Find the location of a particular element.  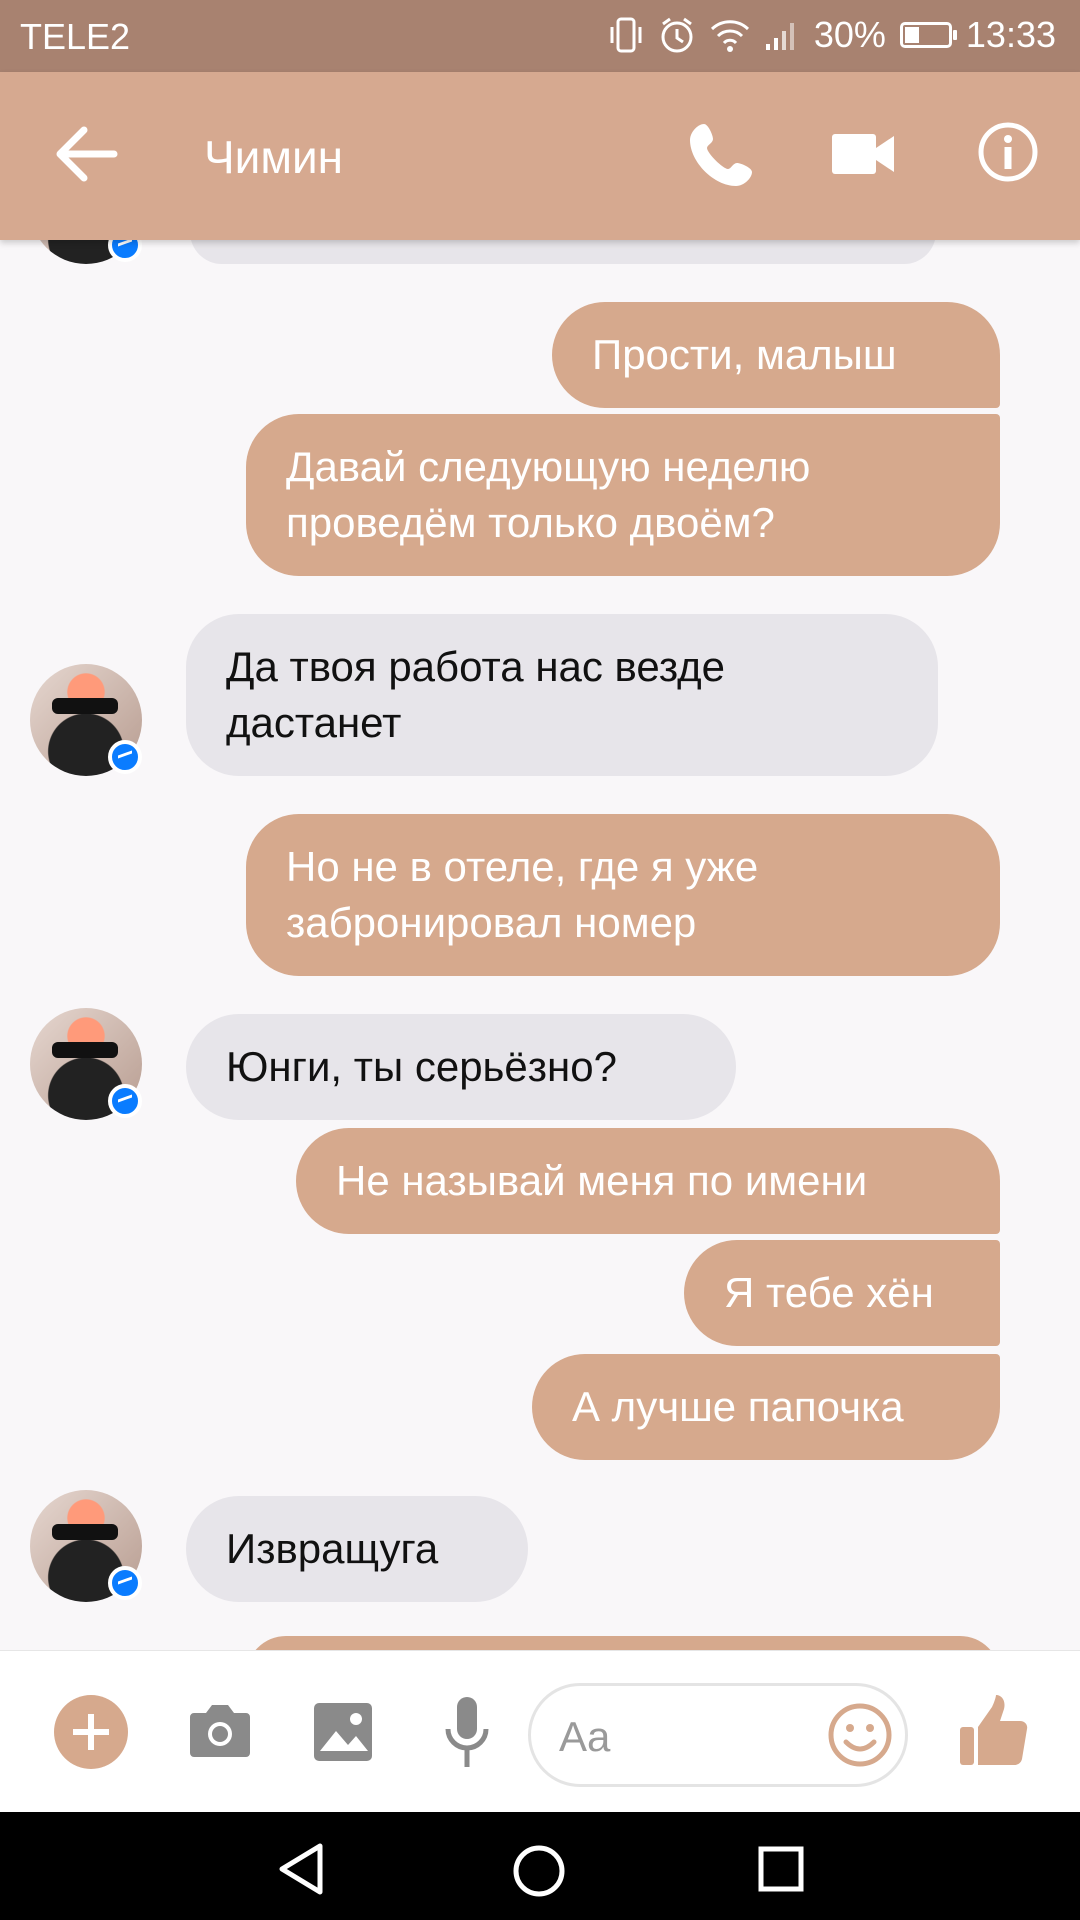

message-bubble-outgoing: А лучше папочка is located at coordinates (766, 1407).